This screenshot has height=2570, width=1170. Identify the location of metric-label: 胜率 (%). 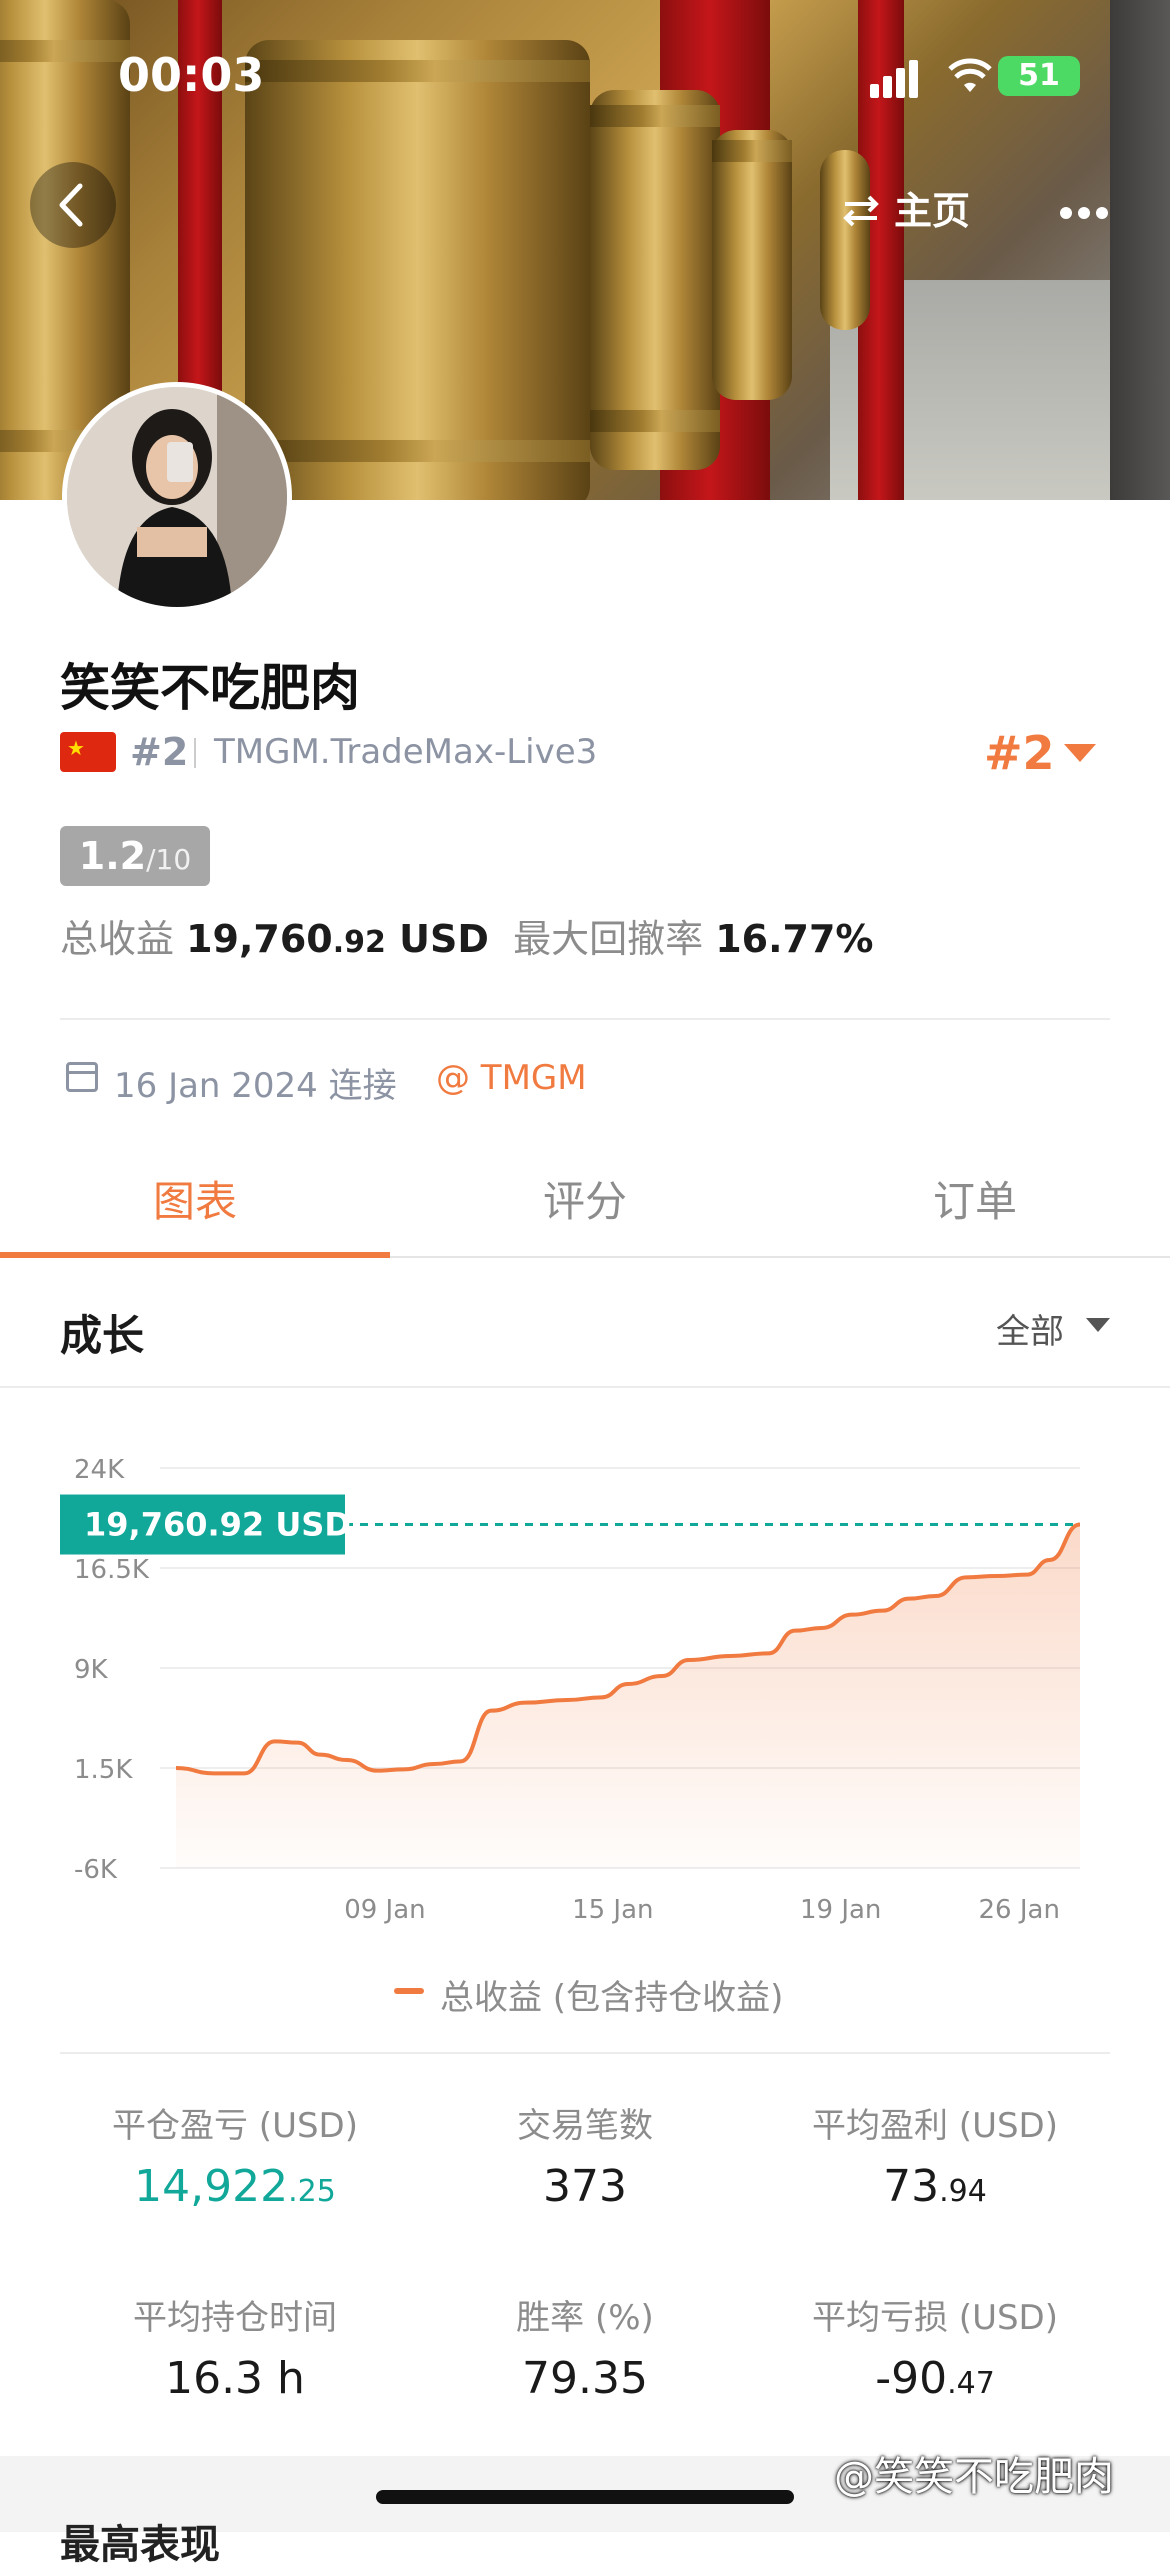
(585, 2318).